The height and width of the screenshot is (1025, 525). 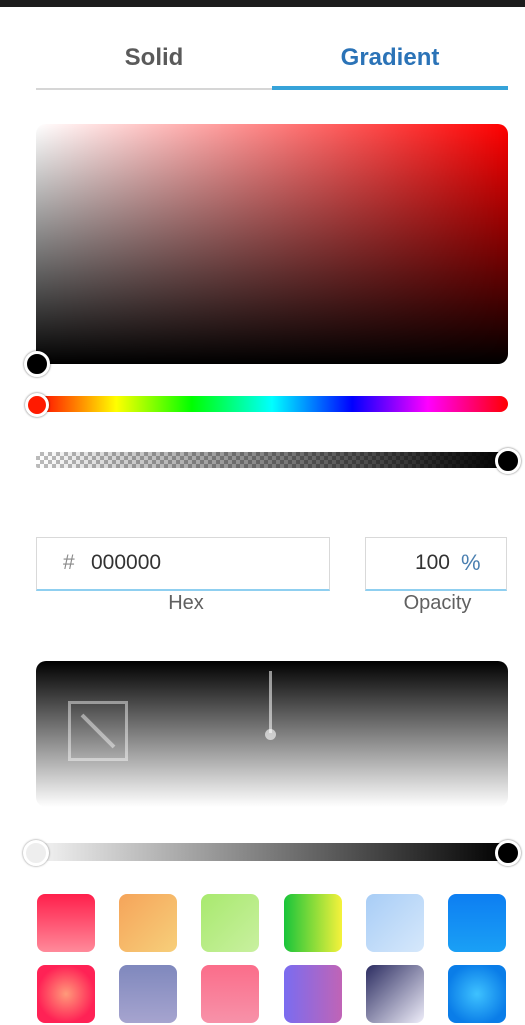 I want to click on hash-prefix: #, so click(x=69, y=562).